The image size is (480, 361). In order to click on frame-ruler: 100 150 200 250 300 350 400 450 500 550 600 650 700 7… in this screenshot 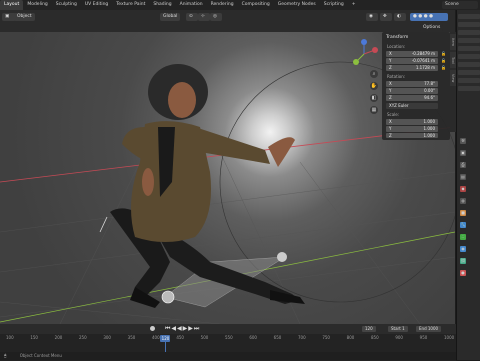, I will do `click(228, 339)`.